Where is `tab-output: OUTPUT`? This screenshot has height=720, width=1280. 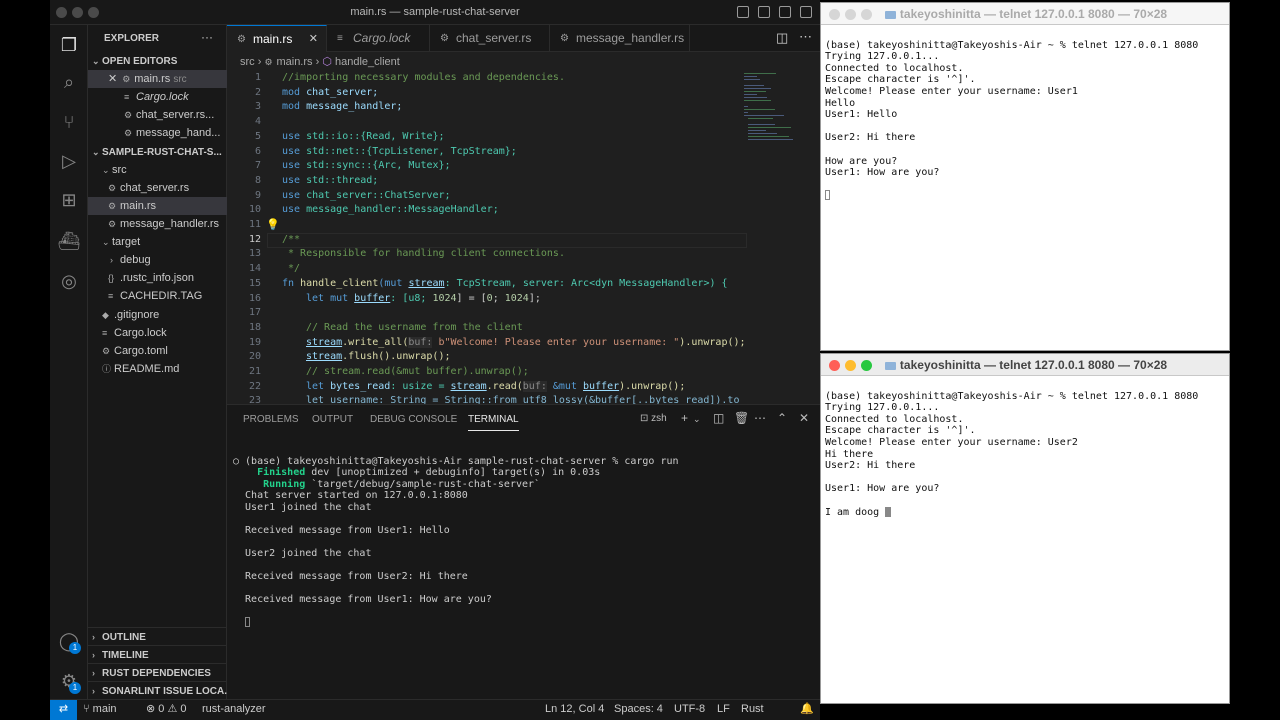 tab-output: OUTPUT is located at coordinates (332, 419).